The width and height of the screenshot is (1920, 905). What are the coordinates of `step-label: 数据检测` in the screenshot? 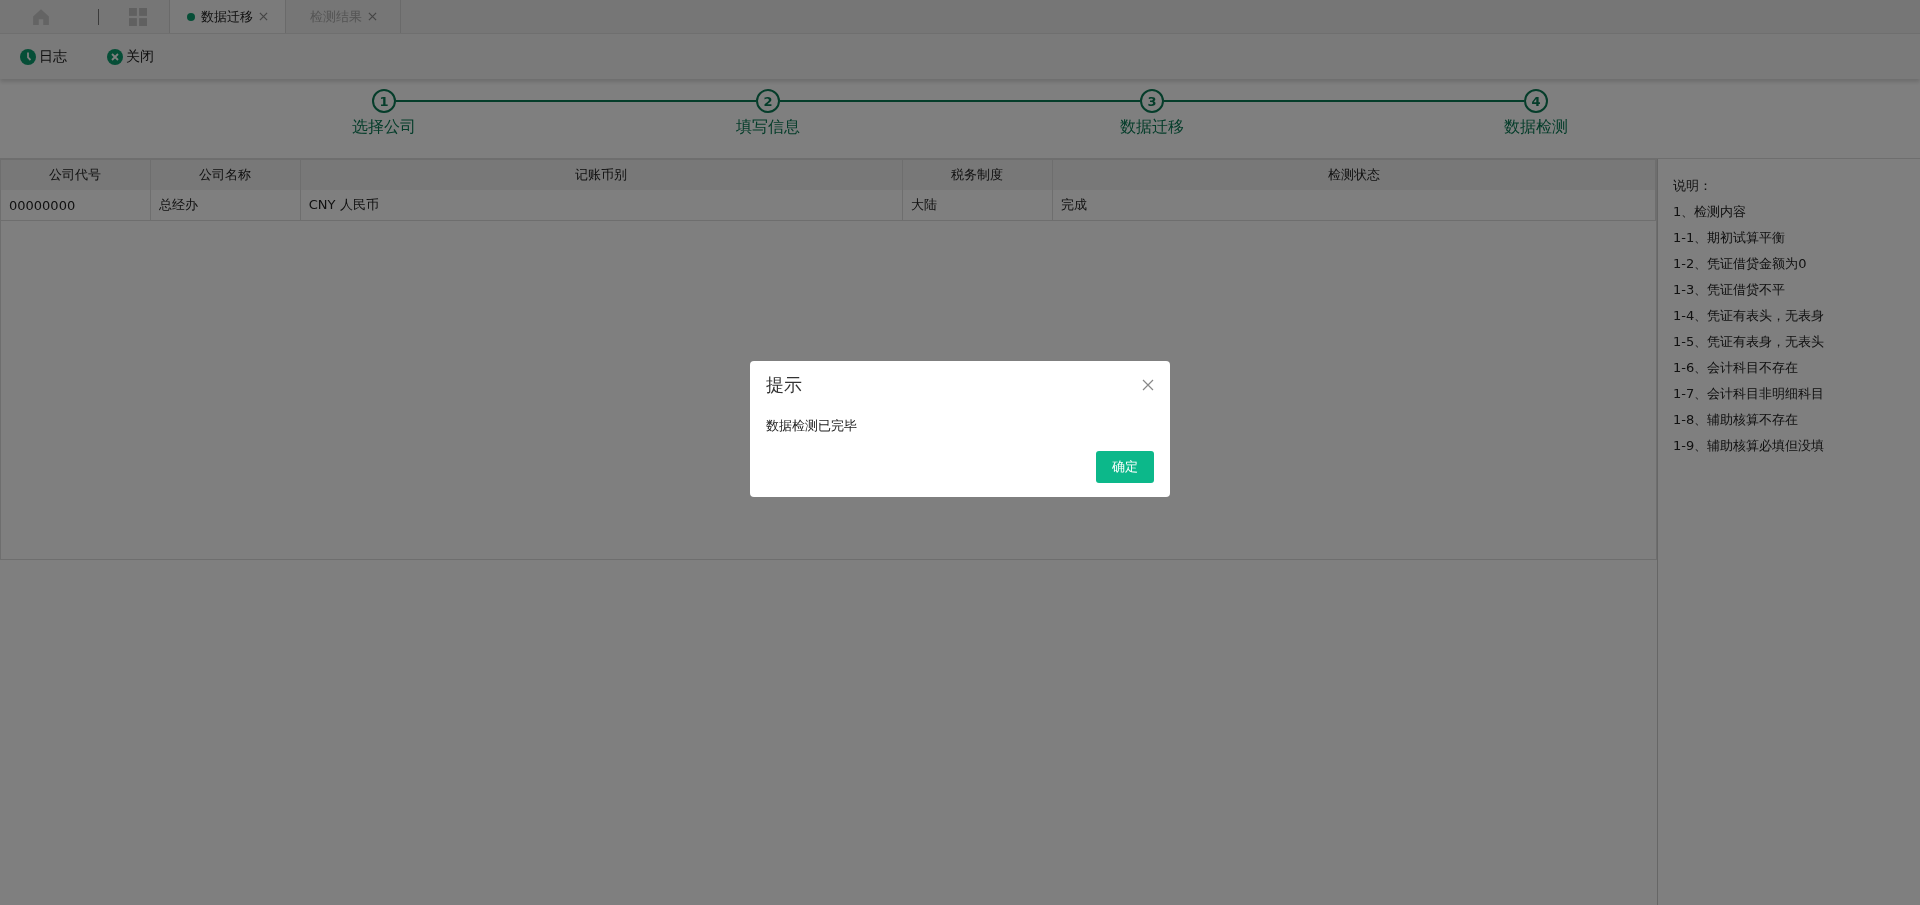 It's located at (1536, 127).